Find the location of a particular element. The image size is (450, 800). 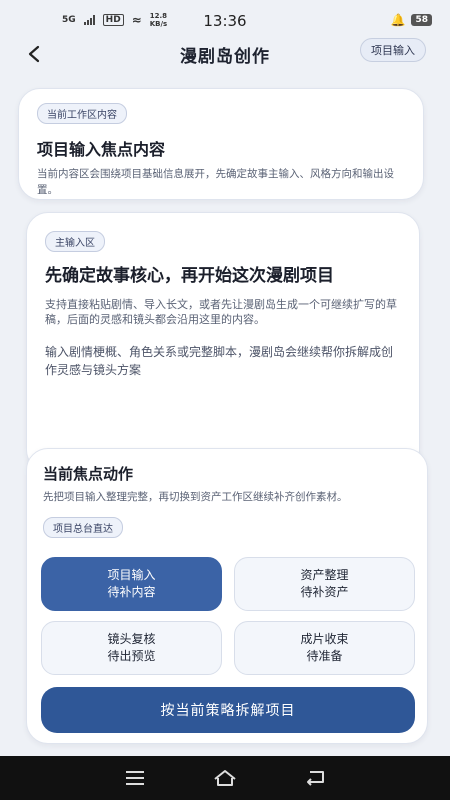

action-status: 待补资产 is located at coordinates (324, 592).